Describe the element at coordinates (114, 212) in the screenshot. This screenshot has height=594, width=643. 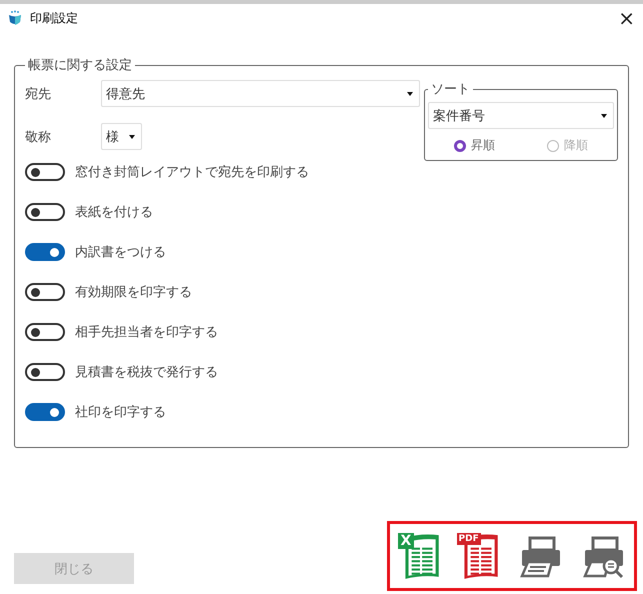
I see `toggle-label: 表紙を付ける` at that location.